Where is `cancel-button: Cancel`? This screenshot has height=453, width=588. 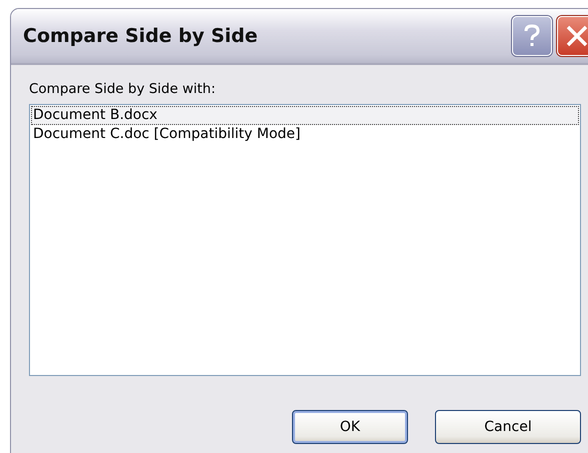 cancel-button: Cancel is located at coordinates (508, 427).